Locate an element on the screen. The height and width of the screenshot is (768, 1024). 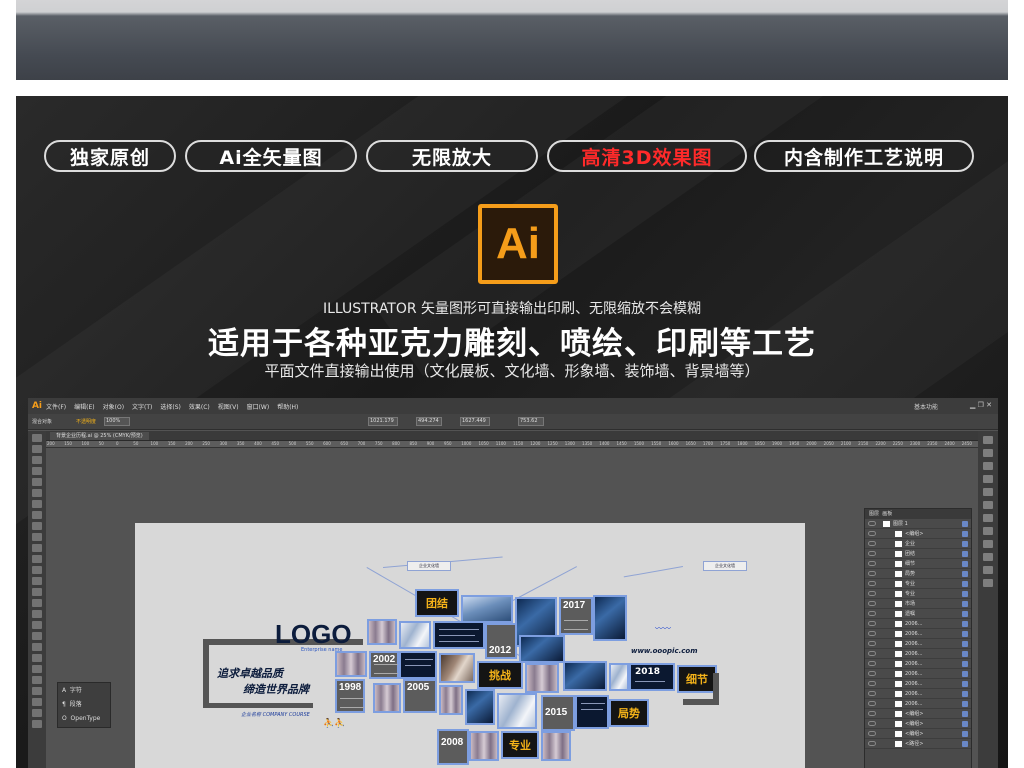
panel-opentype: O OpenType is located at coordinates (84, 719).